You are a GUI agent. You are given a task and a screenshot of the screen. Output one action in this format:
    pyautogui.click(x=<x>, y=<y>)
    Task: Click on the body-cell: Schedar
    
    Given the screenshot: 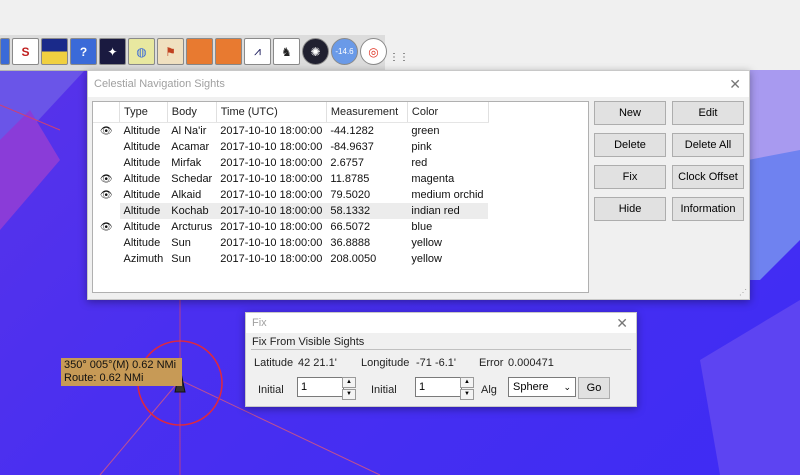 What is the action you would take?
    pyautogui.click(x=192, y=179)
    